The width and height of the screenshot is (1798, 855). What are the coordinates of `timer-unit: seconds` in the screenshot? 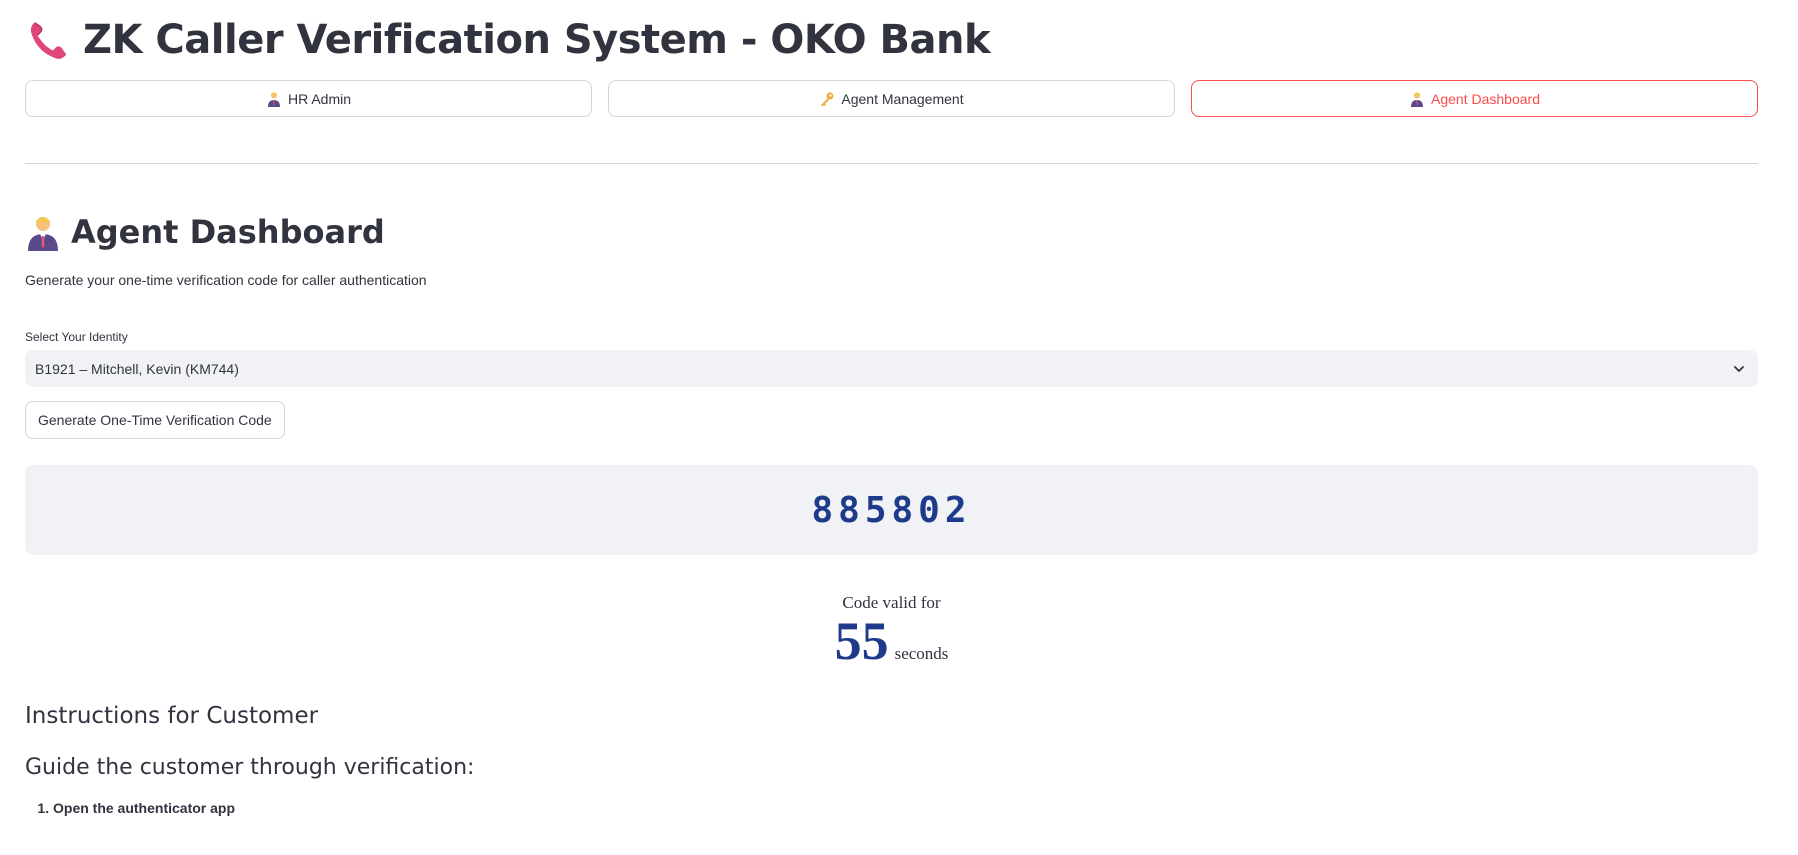 It's located at (921, 653).